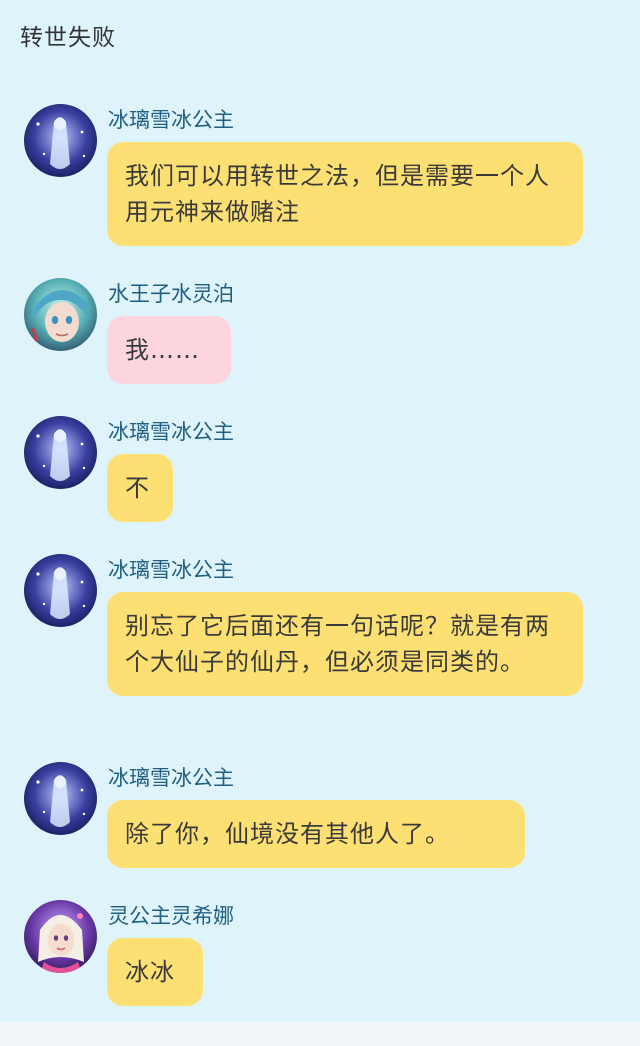  I want to click on message-bubble: 除了你，仙境没有其他人了。, so click(316, 834).